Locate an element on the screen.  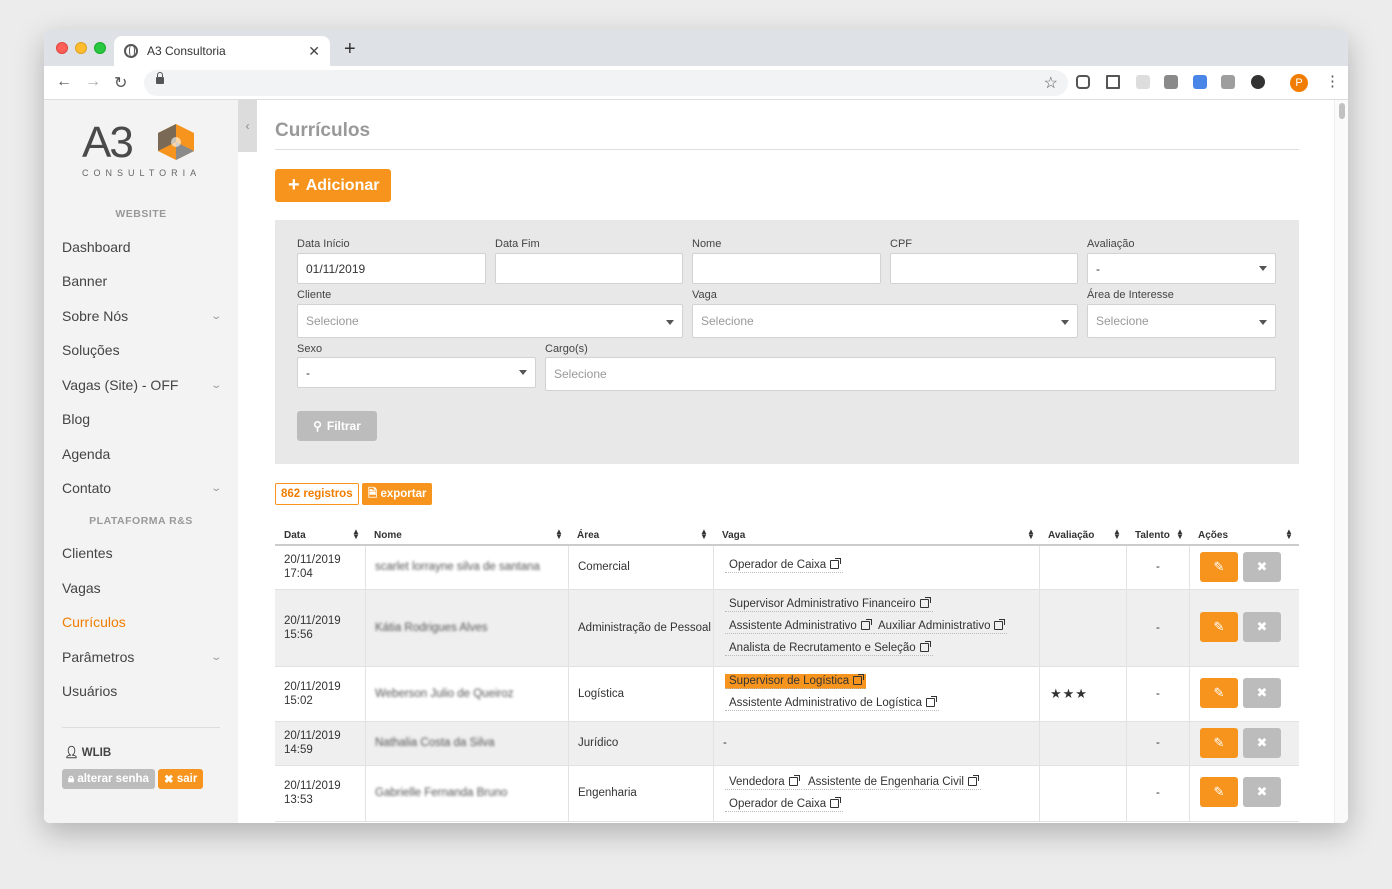
col-area: Área is located at coordinates (588, 535).